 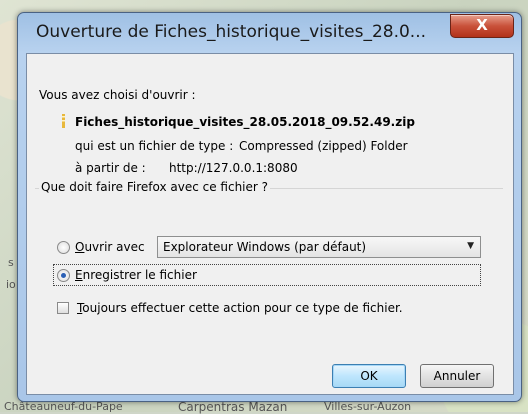 What do you see at coordinates (11, 262) in the screenshot?
I see `map-label-left-1: s` at bounding box center [11, 262].